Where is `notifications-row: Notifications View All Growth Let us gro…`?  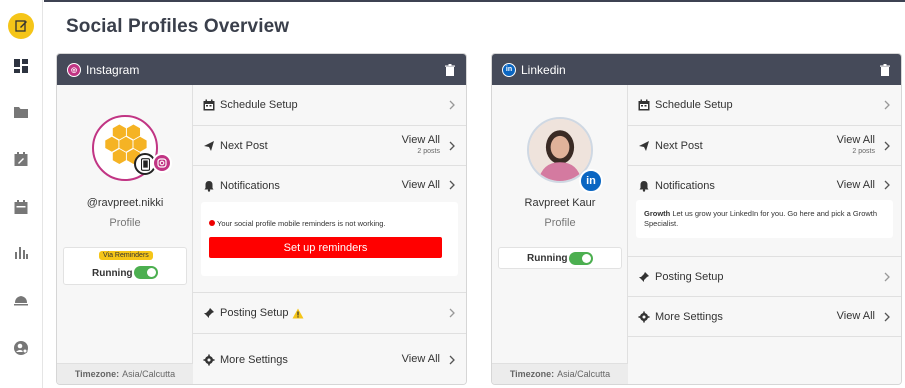
notifications-row: Notifications View All Growth Let us gro… is located at coordinates (764, 211).